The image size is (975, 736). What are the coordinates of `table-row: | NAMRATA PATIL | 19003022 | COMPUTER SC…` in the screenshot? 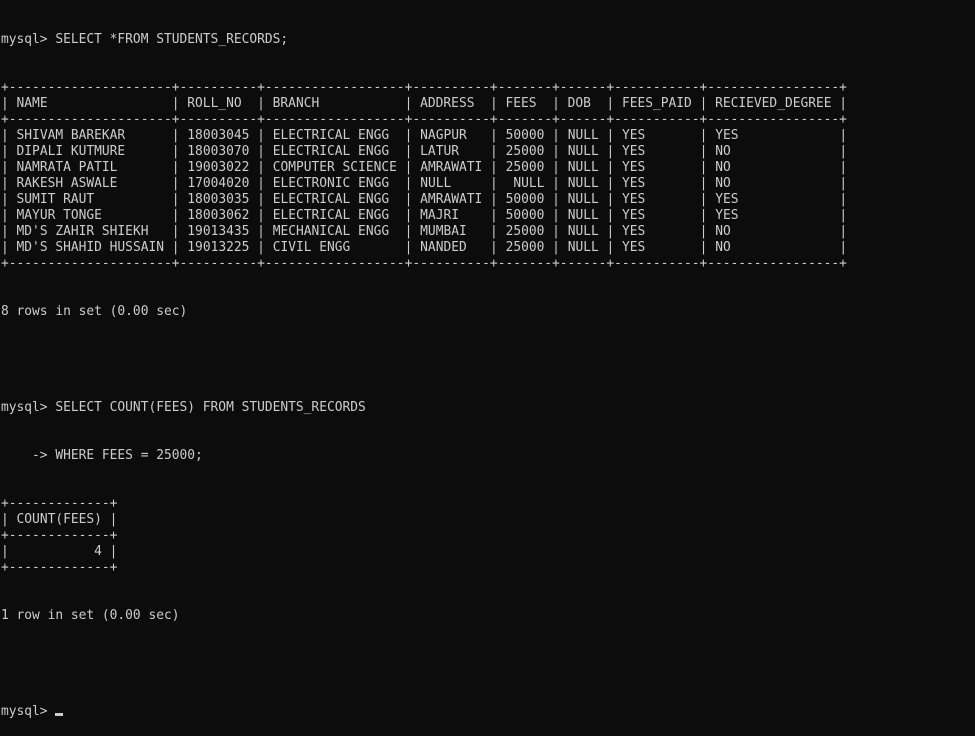 It's located at (424, 167).